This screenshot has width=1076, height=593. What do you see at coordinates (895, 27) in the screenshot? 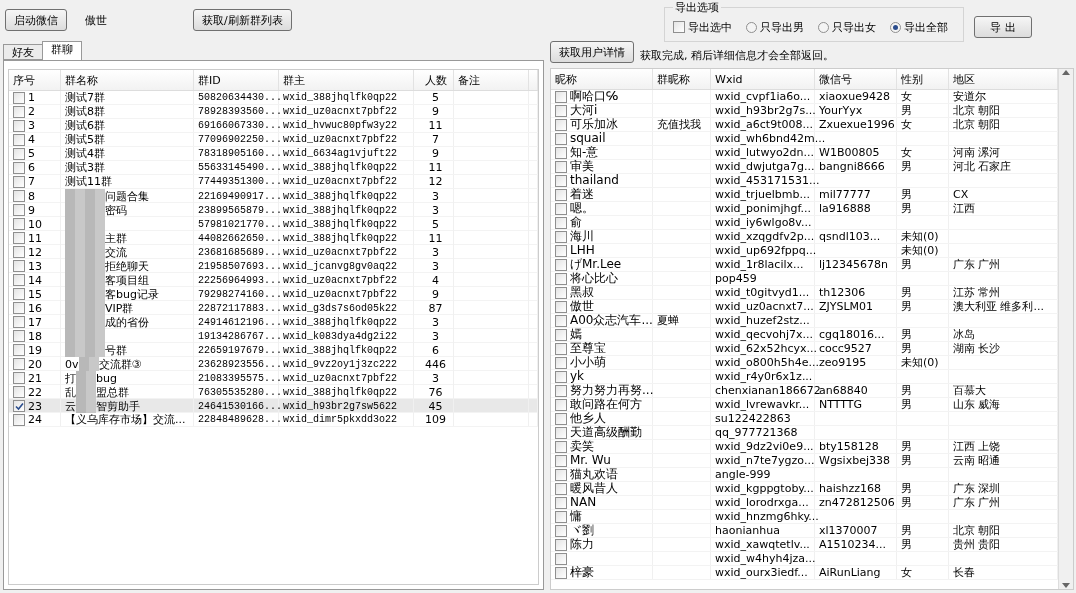
I see `radio-button` at bounding box center [895, 27].